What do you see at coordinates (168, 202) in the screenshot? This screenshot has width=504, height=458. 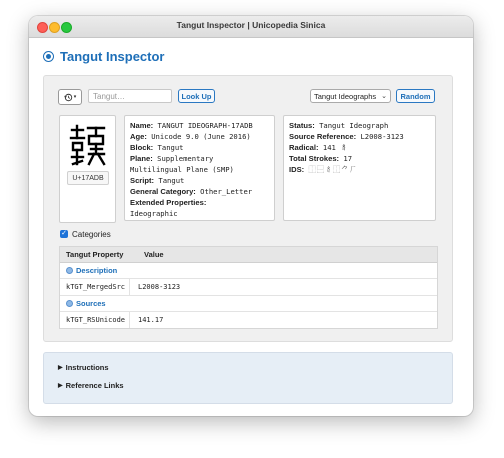 I see `info-extended-properties: Extended Properties:` at bounding box center [168, 202].